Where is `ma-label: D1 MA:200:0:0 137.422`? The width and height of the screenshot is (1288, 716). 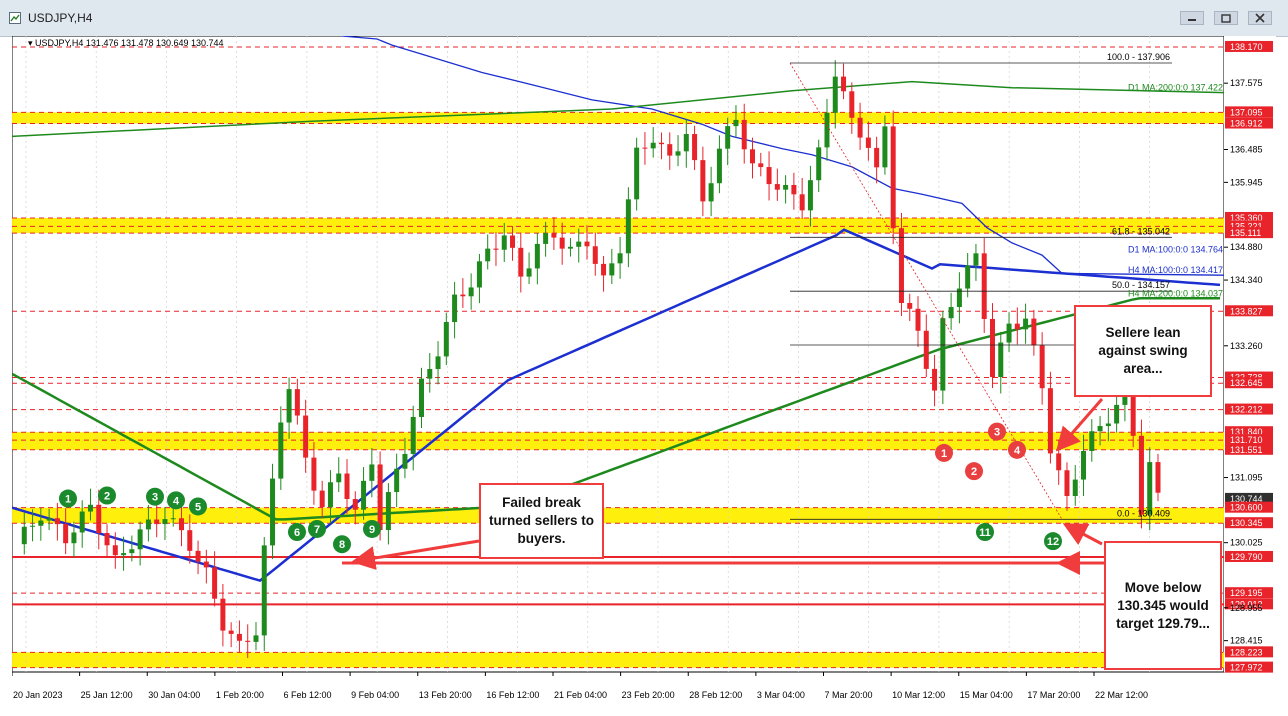 ma-label: D1 MA:200:0:0 137.422 is located at coordinates (1175, 88).